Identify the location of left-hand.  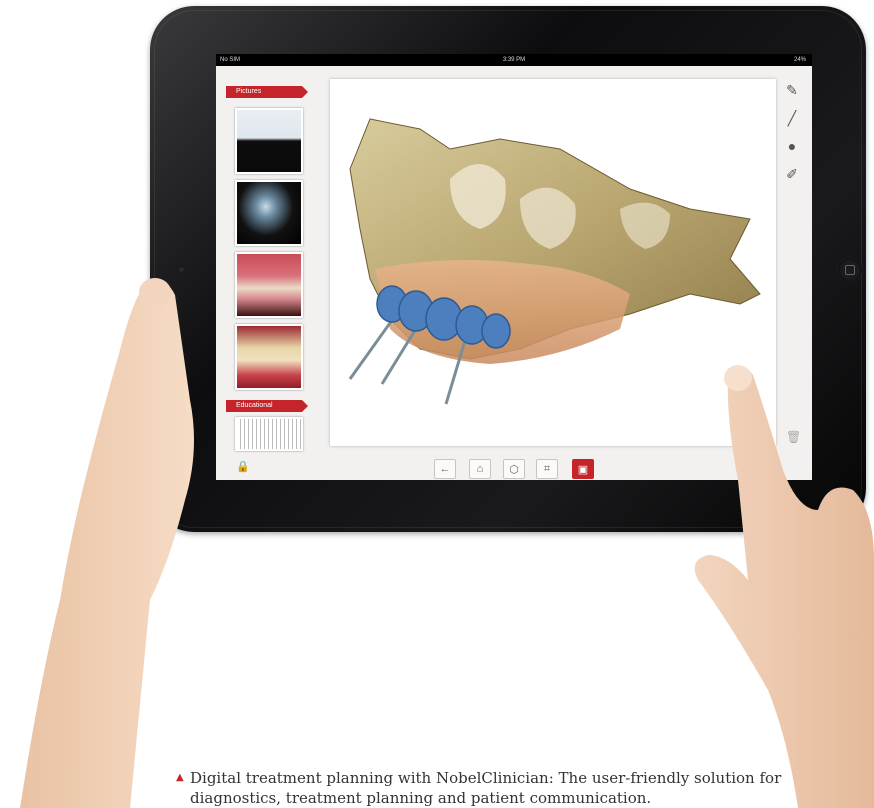
(107, 543).